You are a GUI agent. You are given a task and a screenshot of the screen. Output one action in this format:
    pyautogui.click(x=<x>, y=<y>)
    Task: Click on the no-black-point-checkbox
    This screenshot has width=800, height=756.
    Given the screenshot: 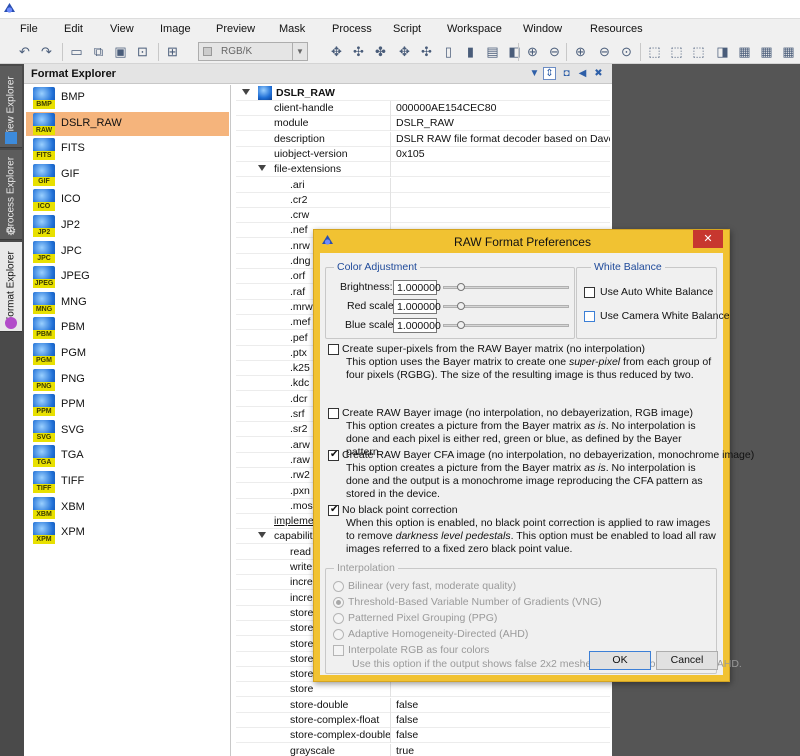 What is the action you would take?
    pyautogui.click(x=333, y=510)
    